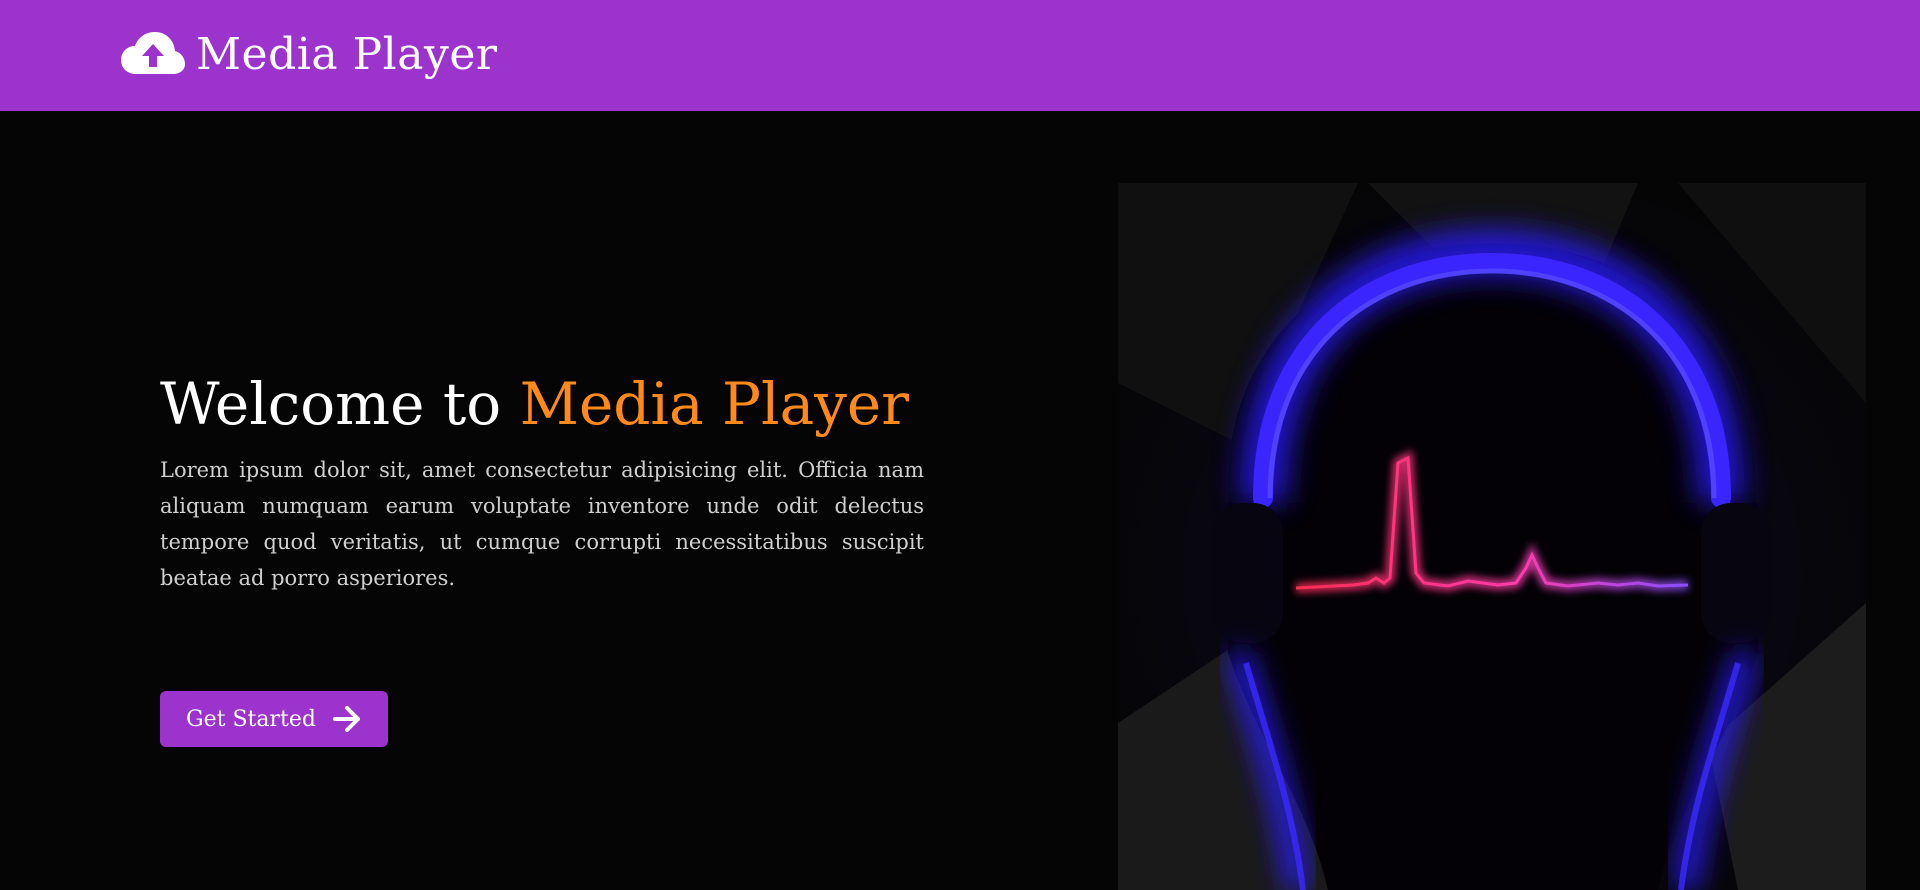 Image resolution: width=1920 pixels, height=890 pixels. I want to click on get-started-button: Get Started, so click(274, 719).